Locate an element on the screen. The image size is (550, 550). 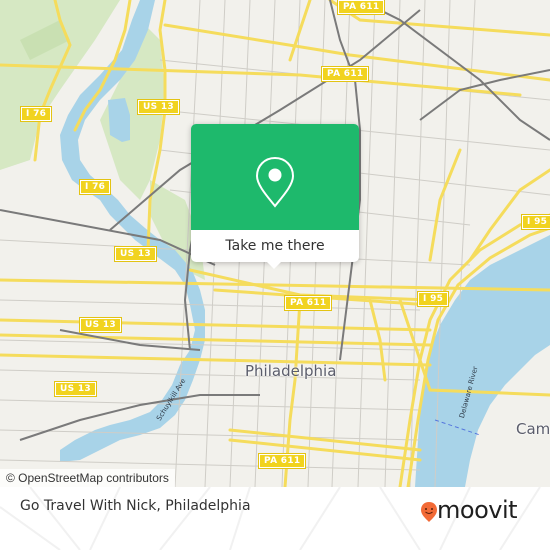
place-title: Go Travel With Nick, Philadelphia is located at coordinates (135, 506).